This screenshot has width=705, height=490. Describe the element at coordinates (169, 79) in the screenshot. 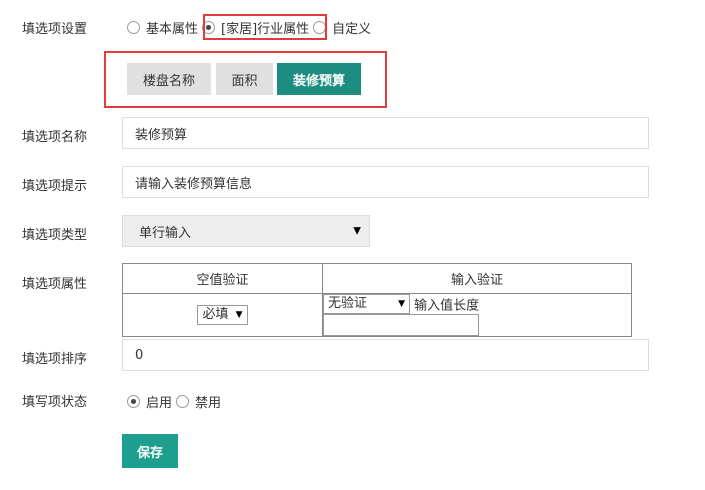

I see `tab-building-name: 楼盘名称` at that location.